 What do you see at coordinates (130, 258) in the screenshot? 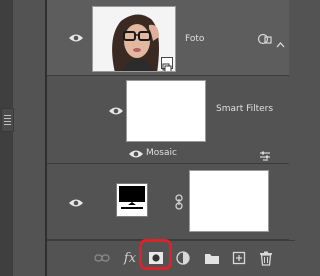
I see `fx-button: fx` at bounding box center [130, 258].